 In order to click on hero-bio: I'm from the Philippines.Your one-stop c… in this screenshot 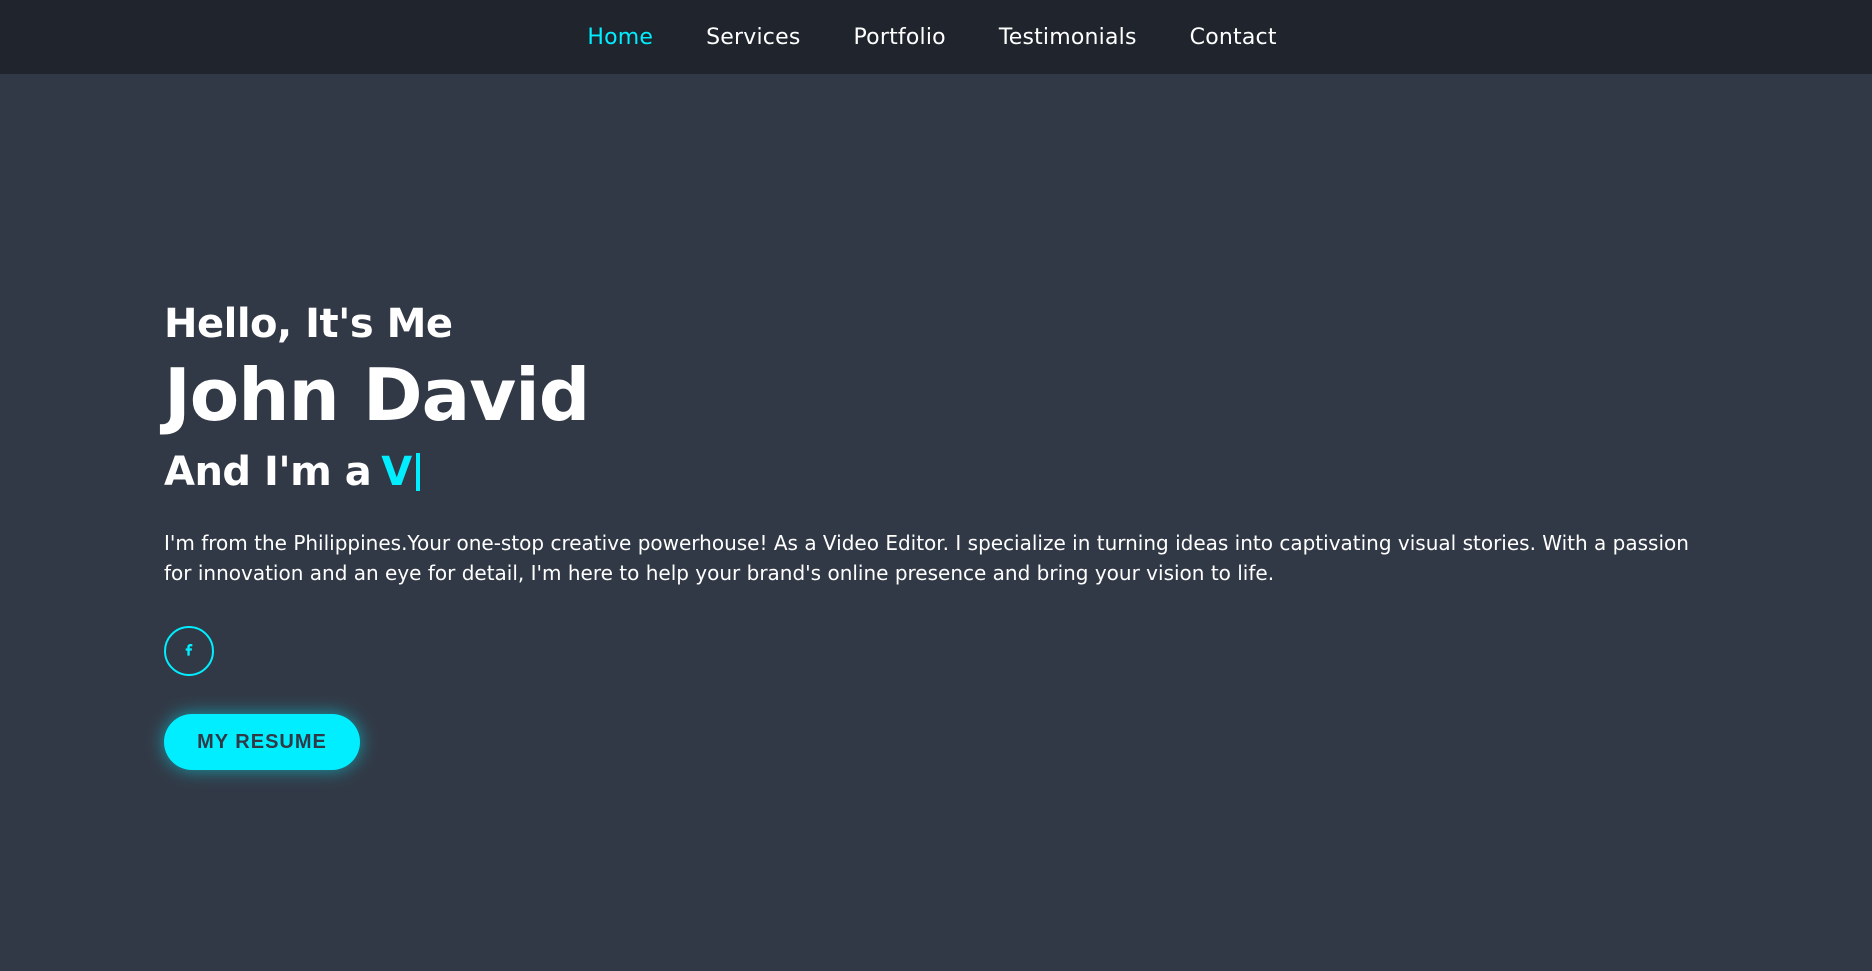, I will do `click(926, 558)`.